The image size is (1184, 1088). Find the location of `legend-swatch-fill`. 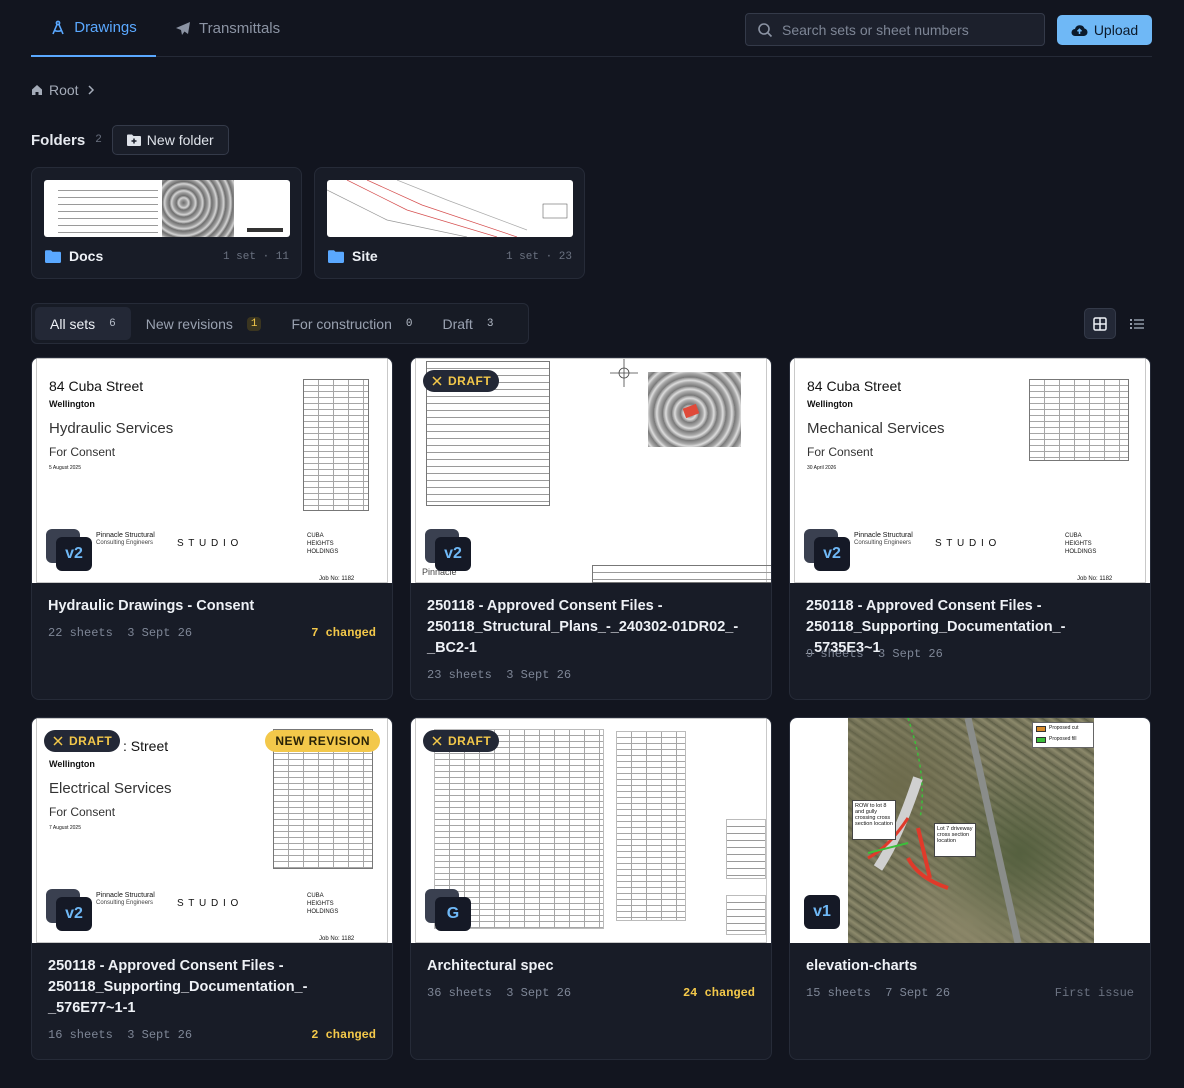

legend-swatch-fill is located at coordinates (1041, 740).